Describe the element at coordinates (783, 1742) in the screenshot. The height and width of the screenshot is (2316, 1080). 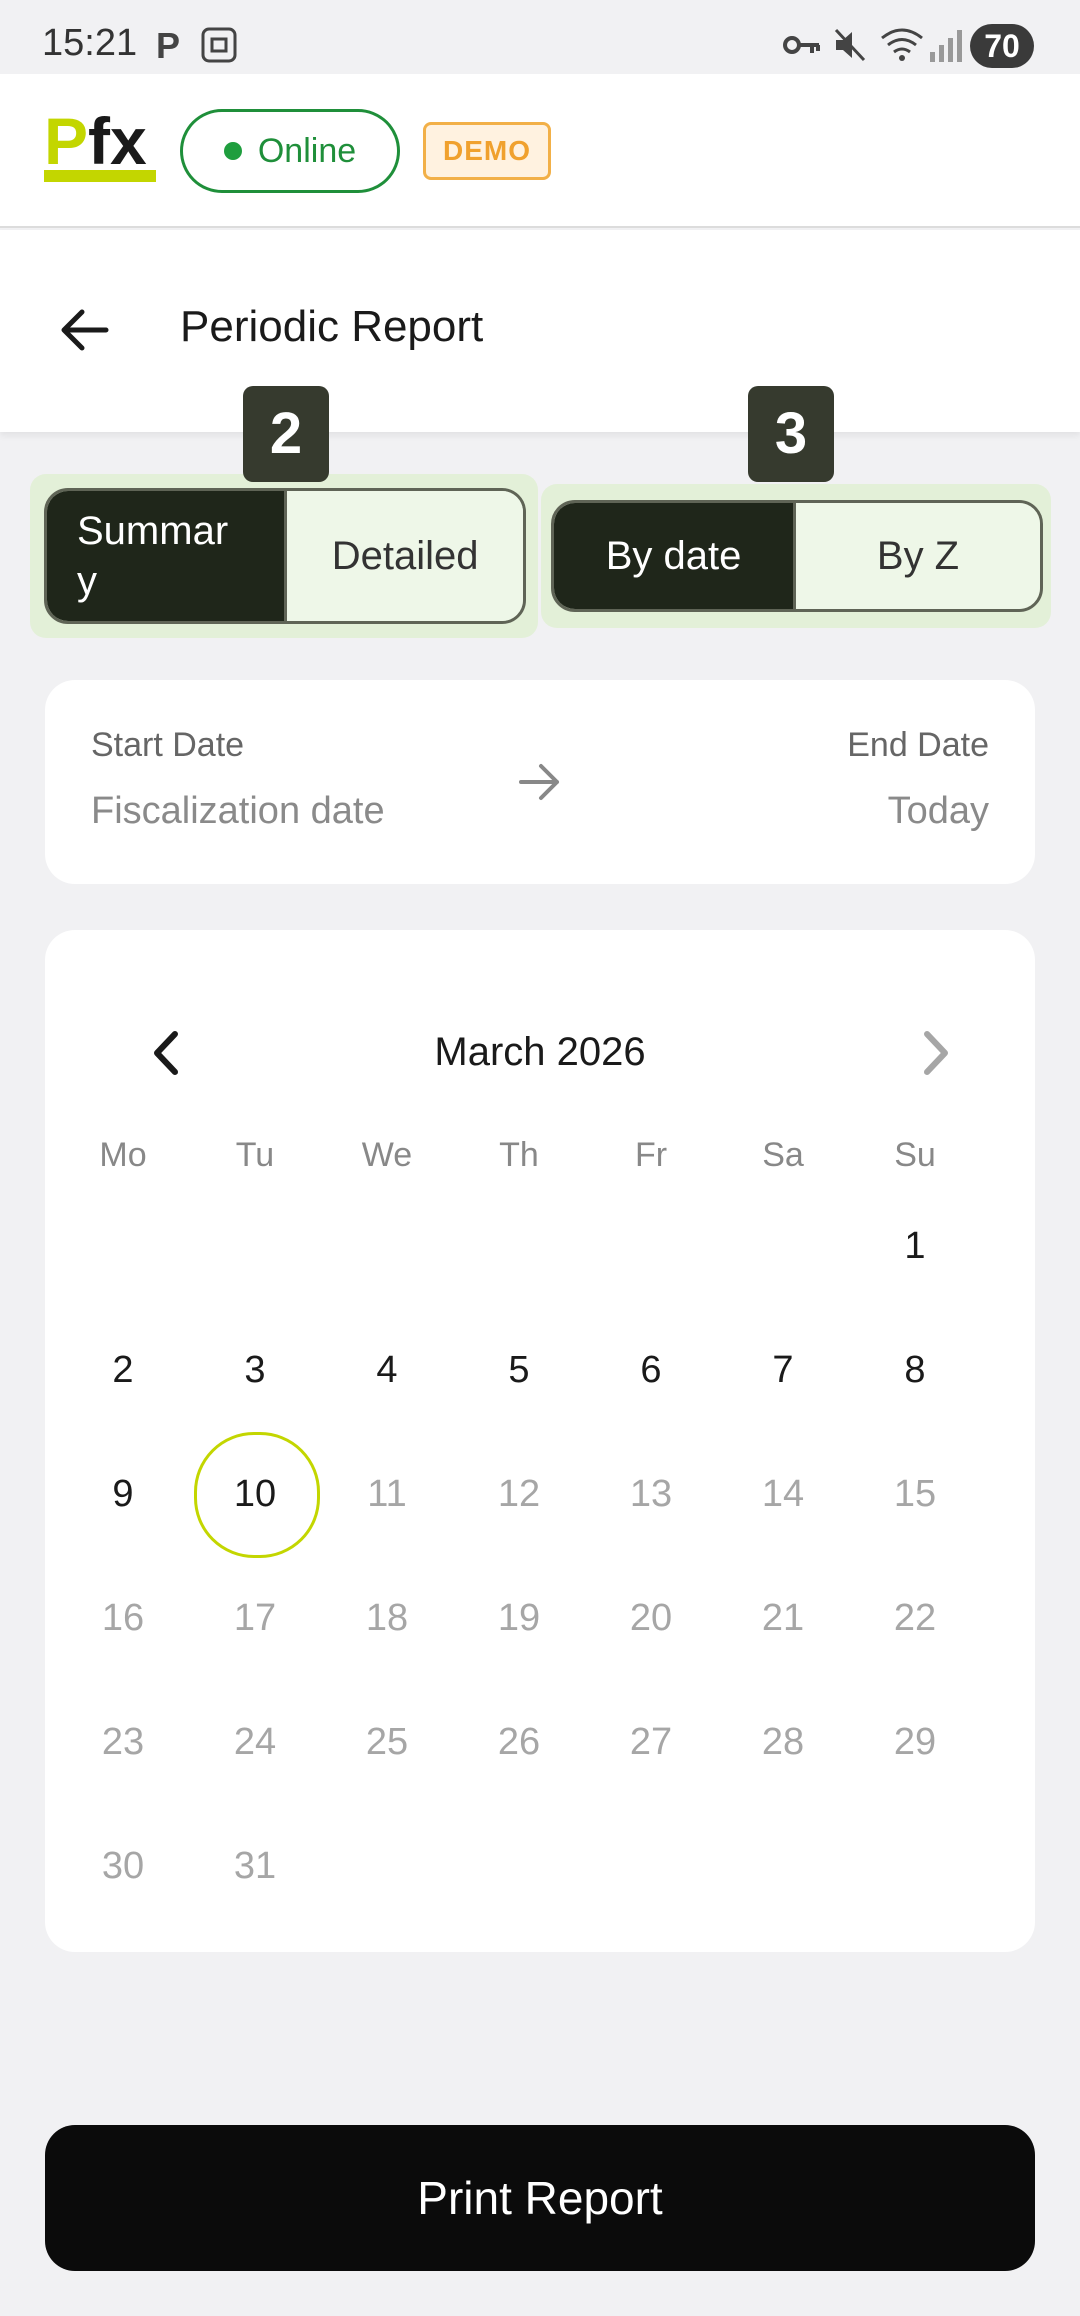
I see `calendar-day: 28` at that location.